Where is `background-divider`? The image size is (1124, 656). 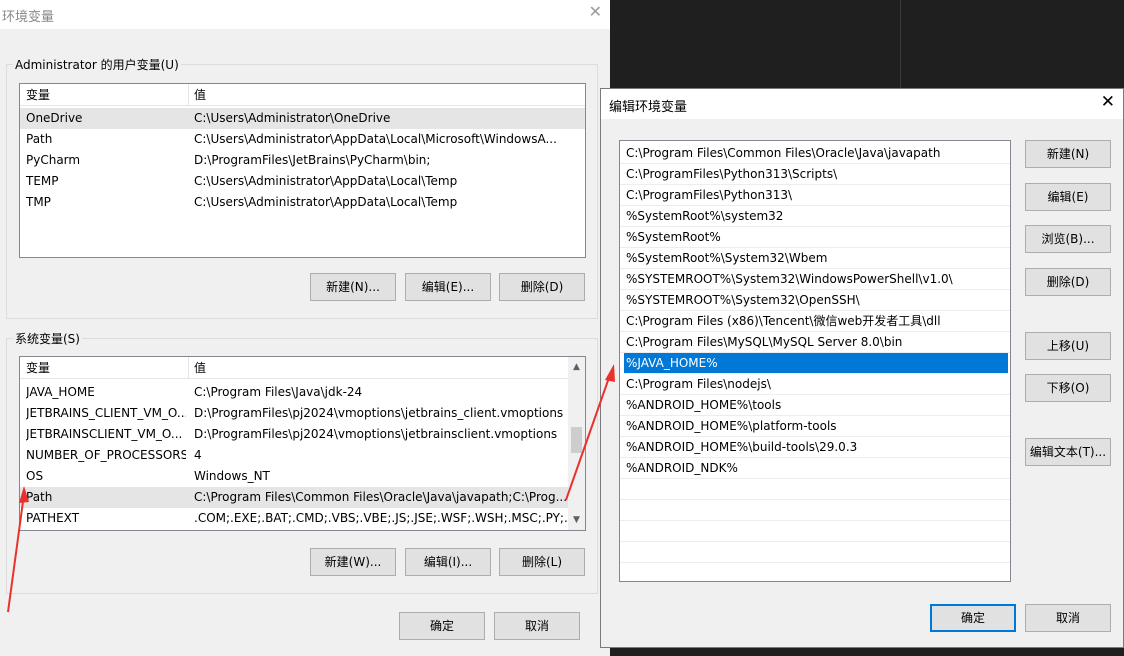
background-divider is located at coordinates (900, 45).